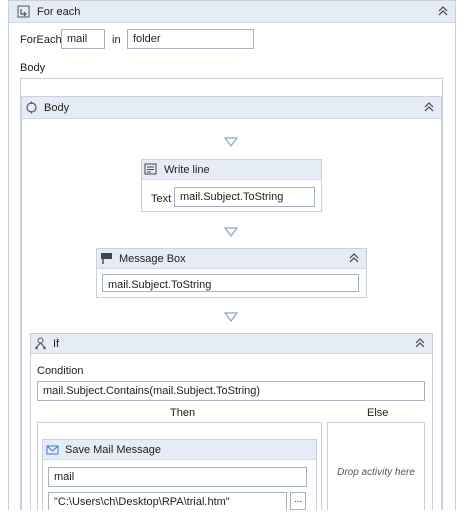 The image size is (474, 522). What do you see at coordinates (244, 197) in the screenshot?
I see `write-line-text-input: mail.Subject.ToString` at bounding box center [244, 197].